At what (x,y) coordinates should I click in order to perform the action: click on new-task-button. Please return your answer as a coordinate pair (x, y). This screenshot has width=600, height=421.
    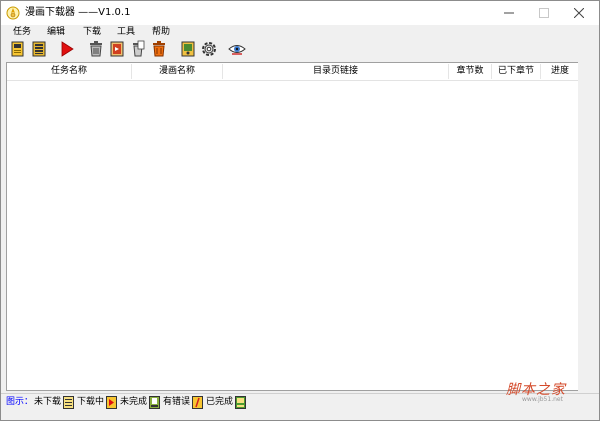
    Looking at the image, I should click on (18, 49).